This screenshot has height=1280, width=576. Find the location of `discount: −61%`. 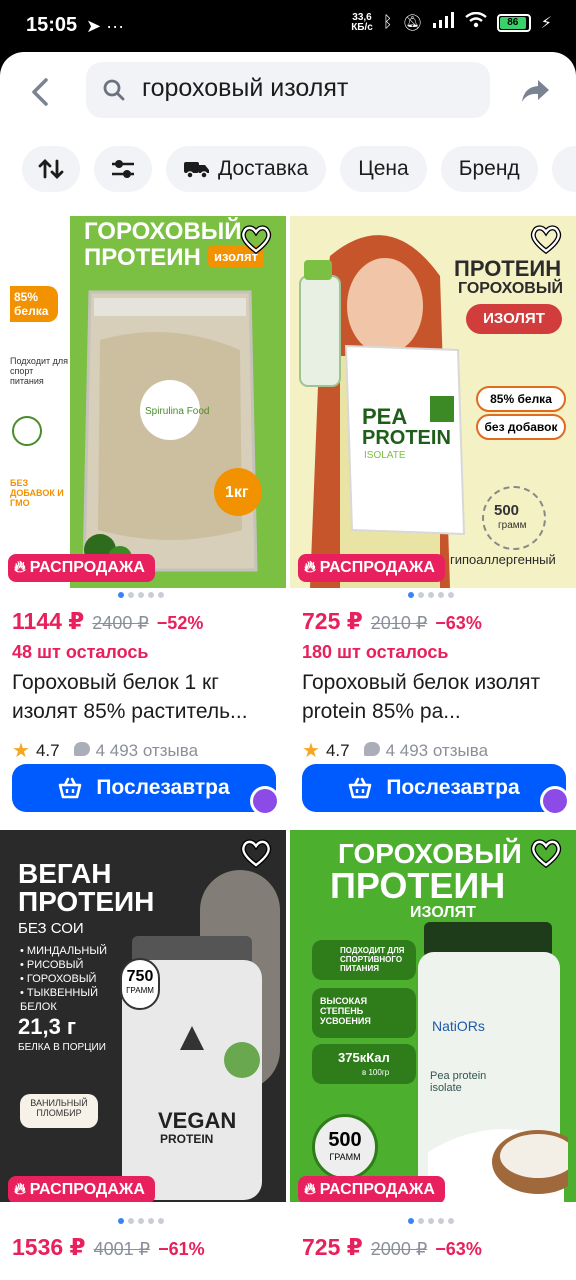

discount: −61% is located at coordinates (181, 1249).